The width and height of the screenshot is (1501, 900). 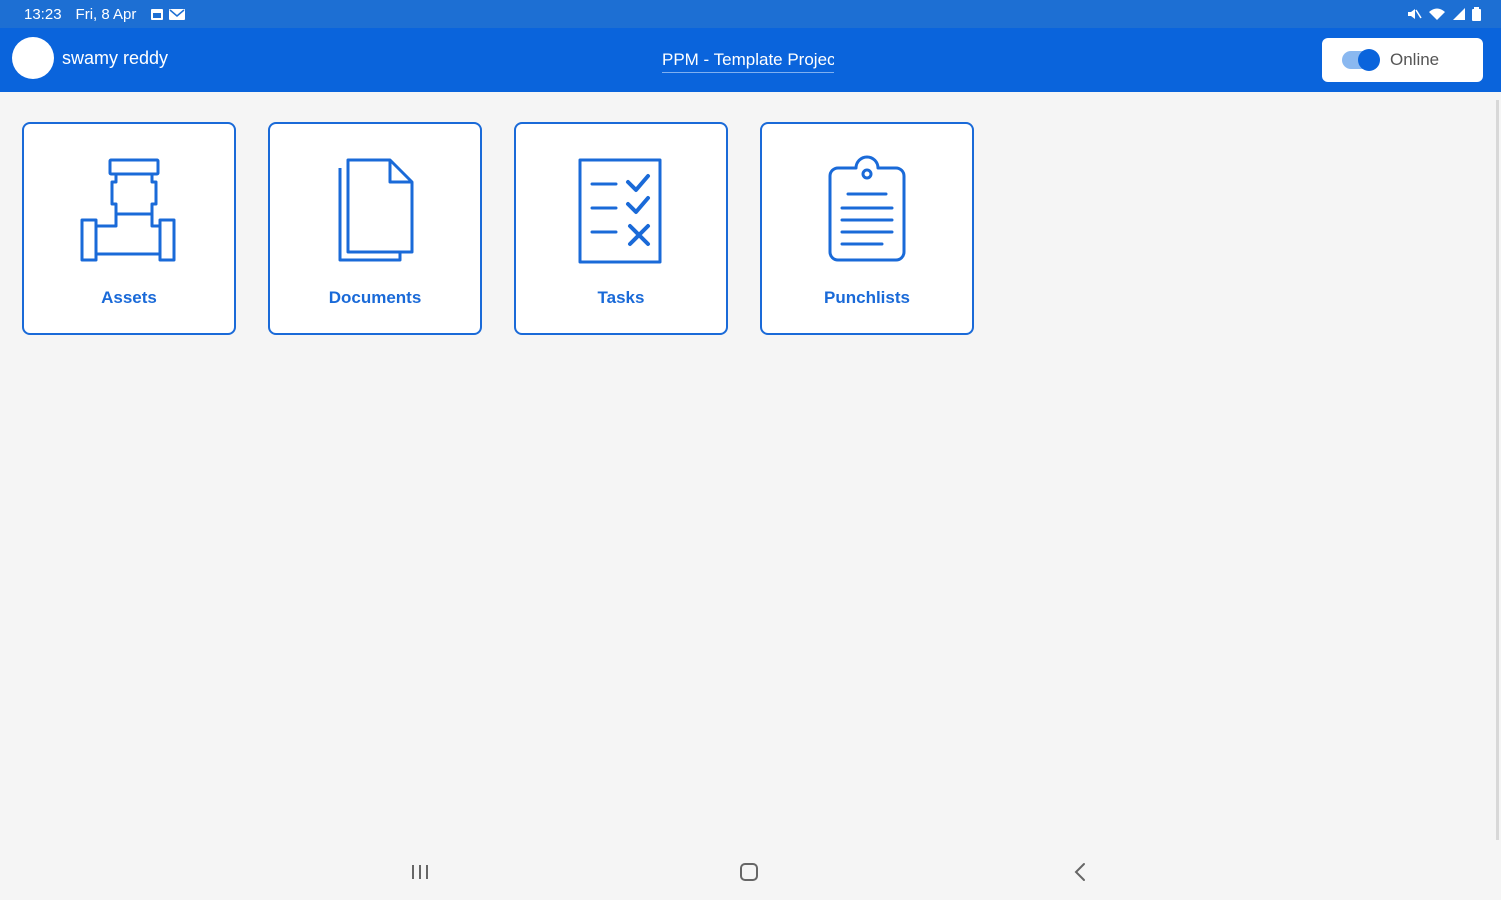 I want to click on scrollbar, so click(x=1497, y=470).